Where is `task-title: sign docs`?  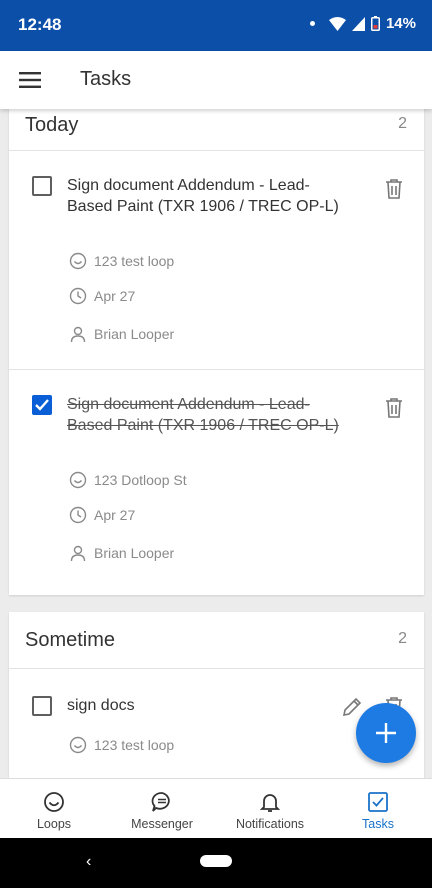
task-title: sign docs is located at coordinates (101, 705).